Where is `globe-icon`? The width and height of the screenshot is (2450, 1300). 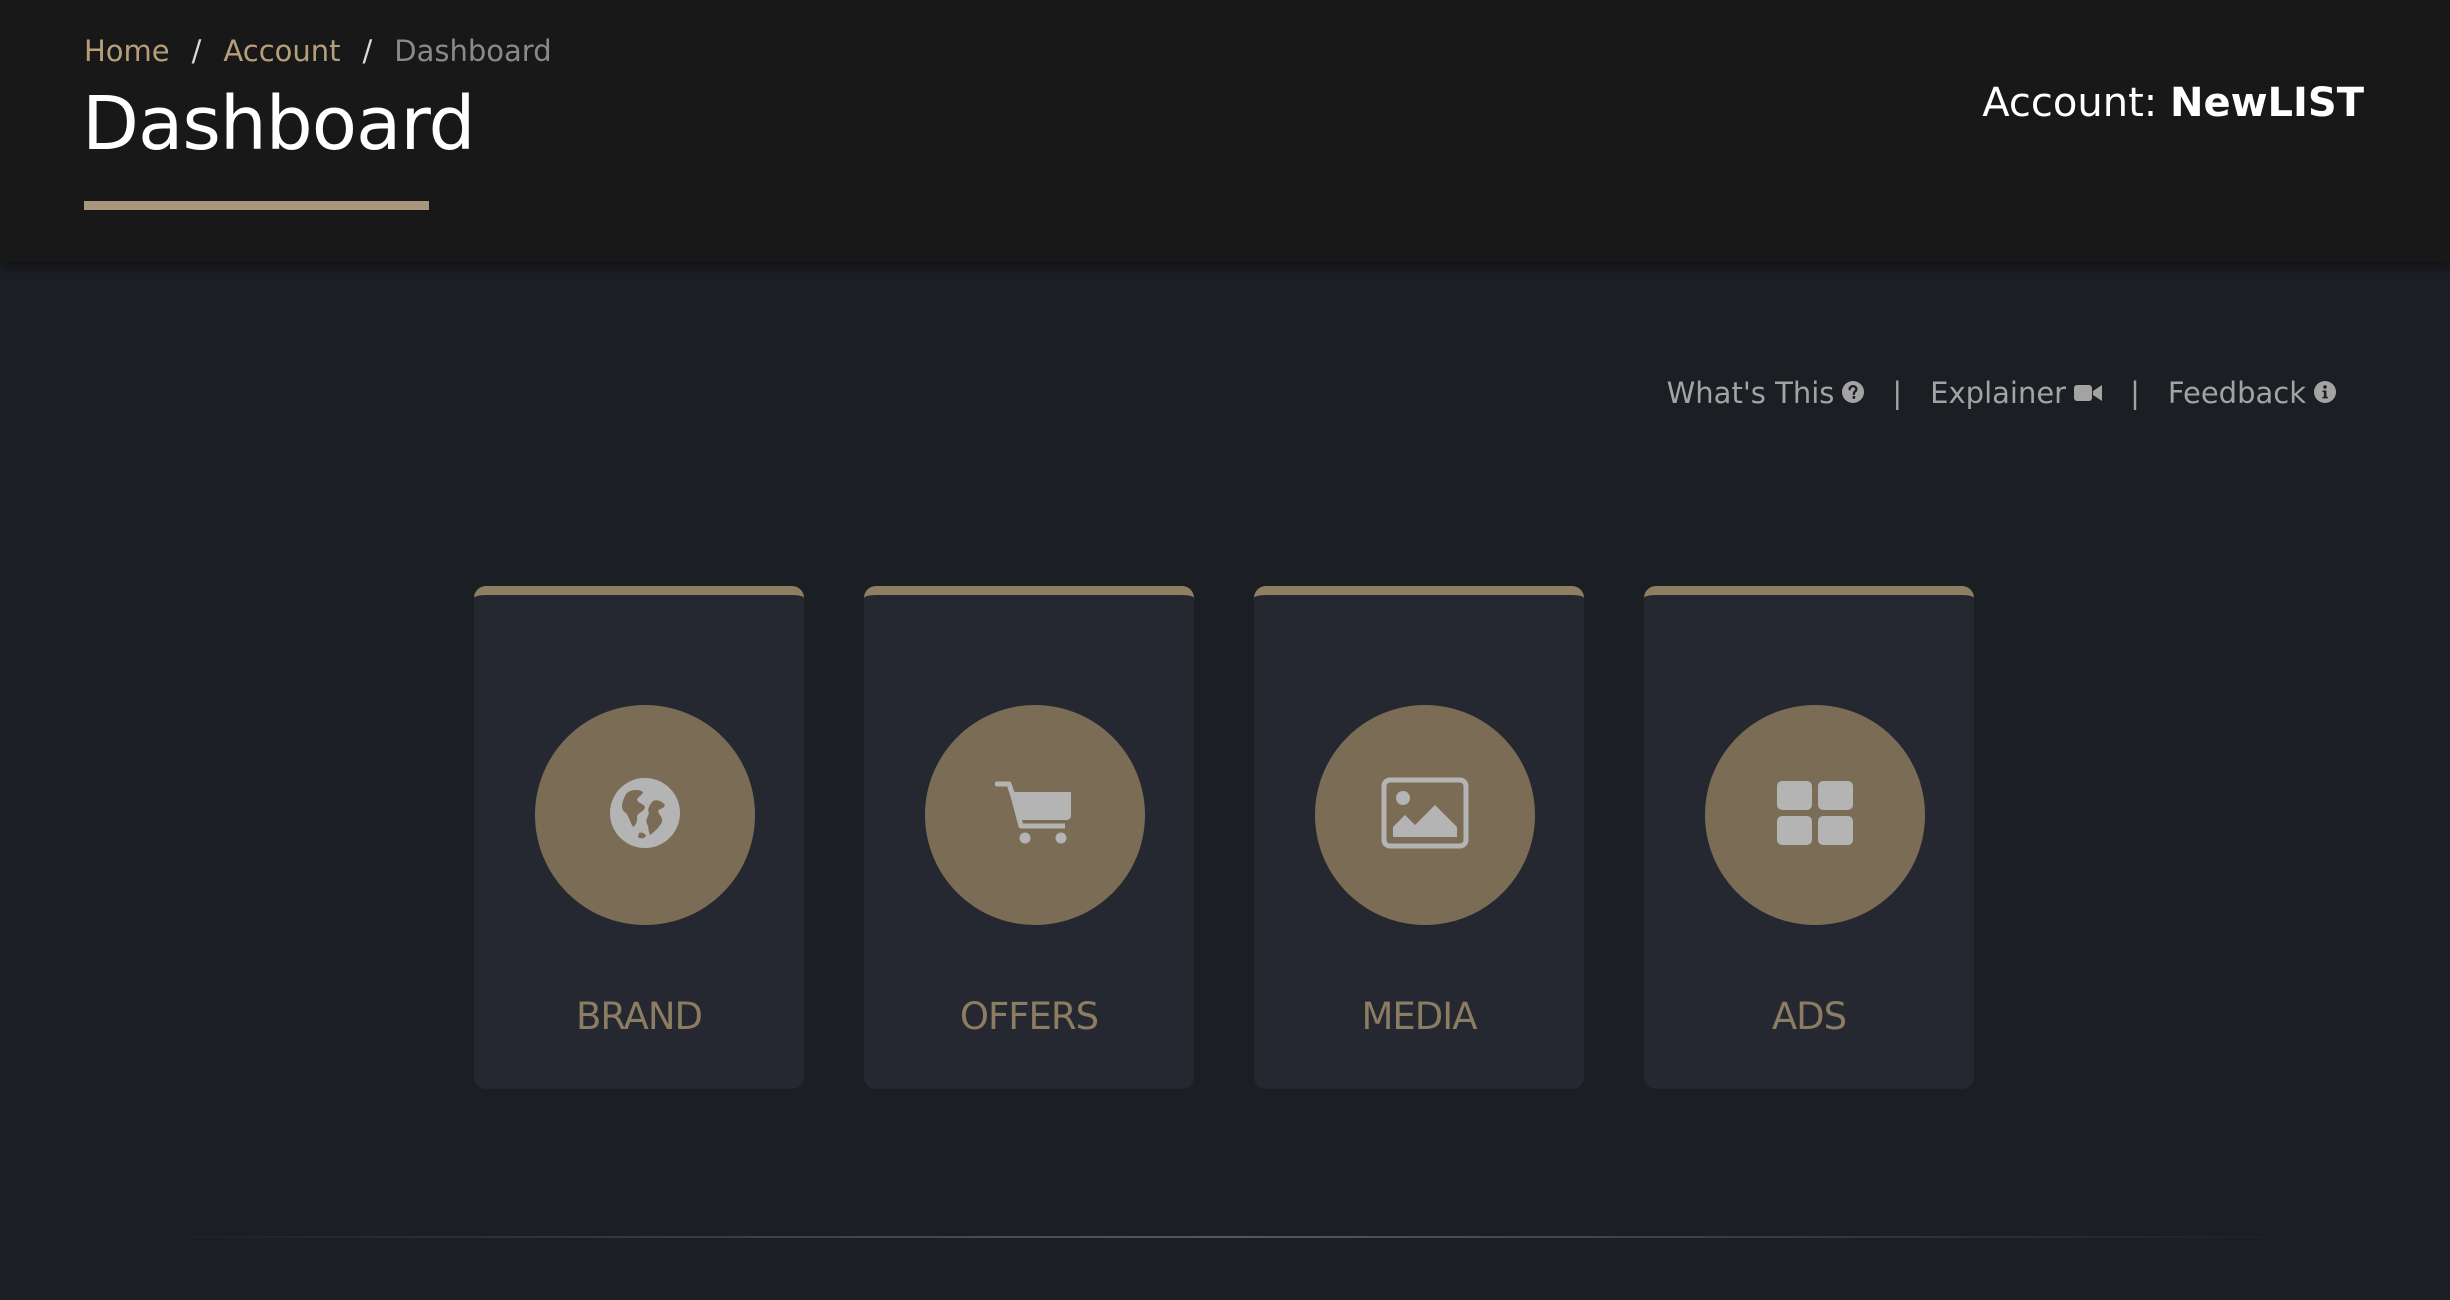
globe-icon is located at coordinates (645, 815).